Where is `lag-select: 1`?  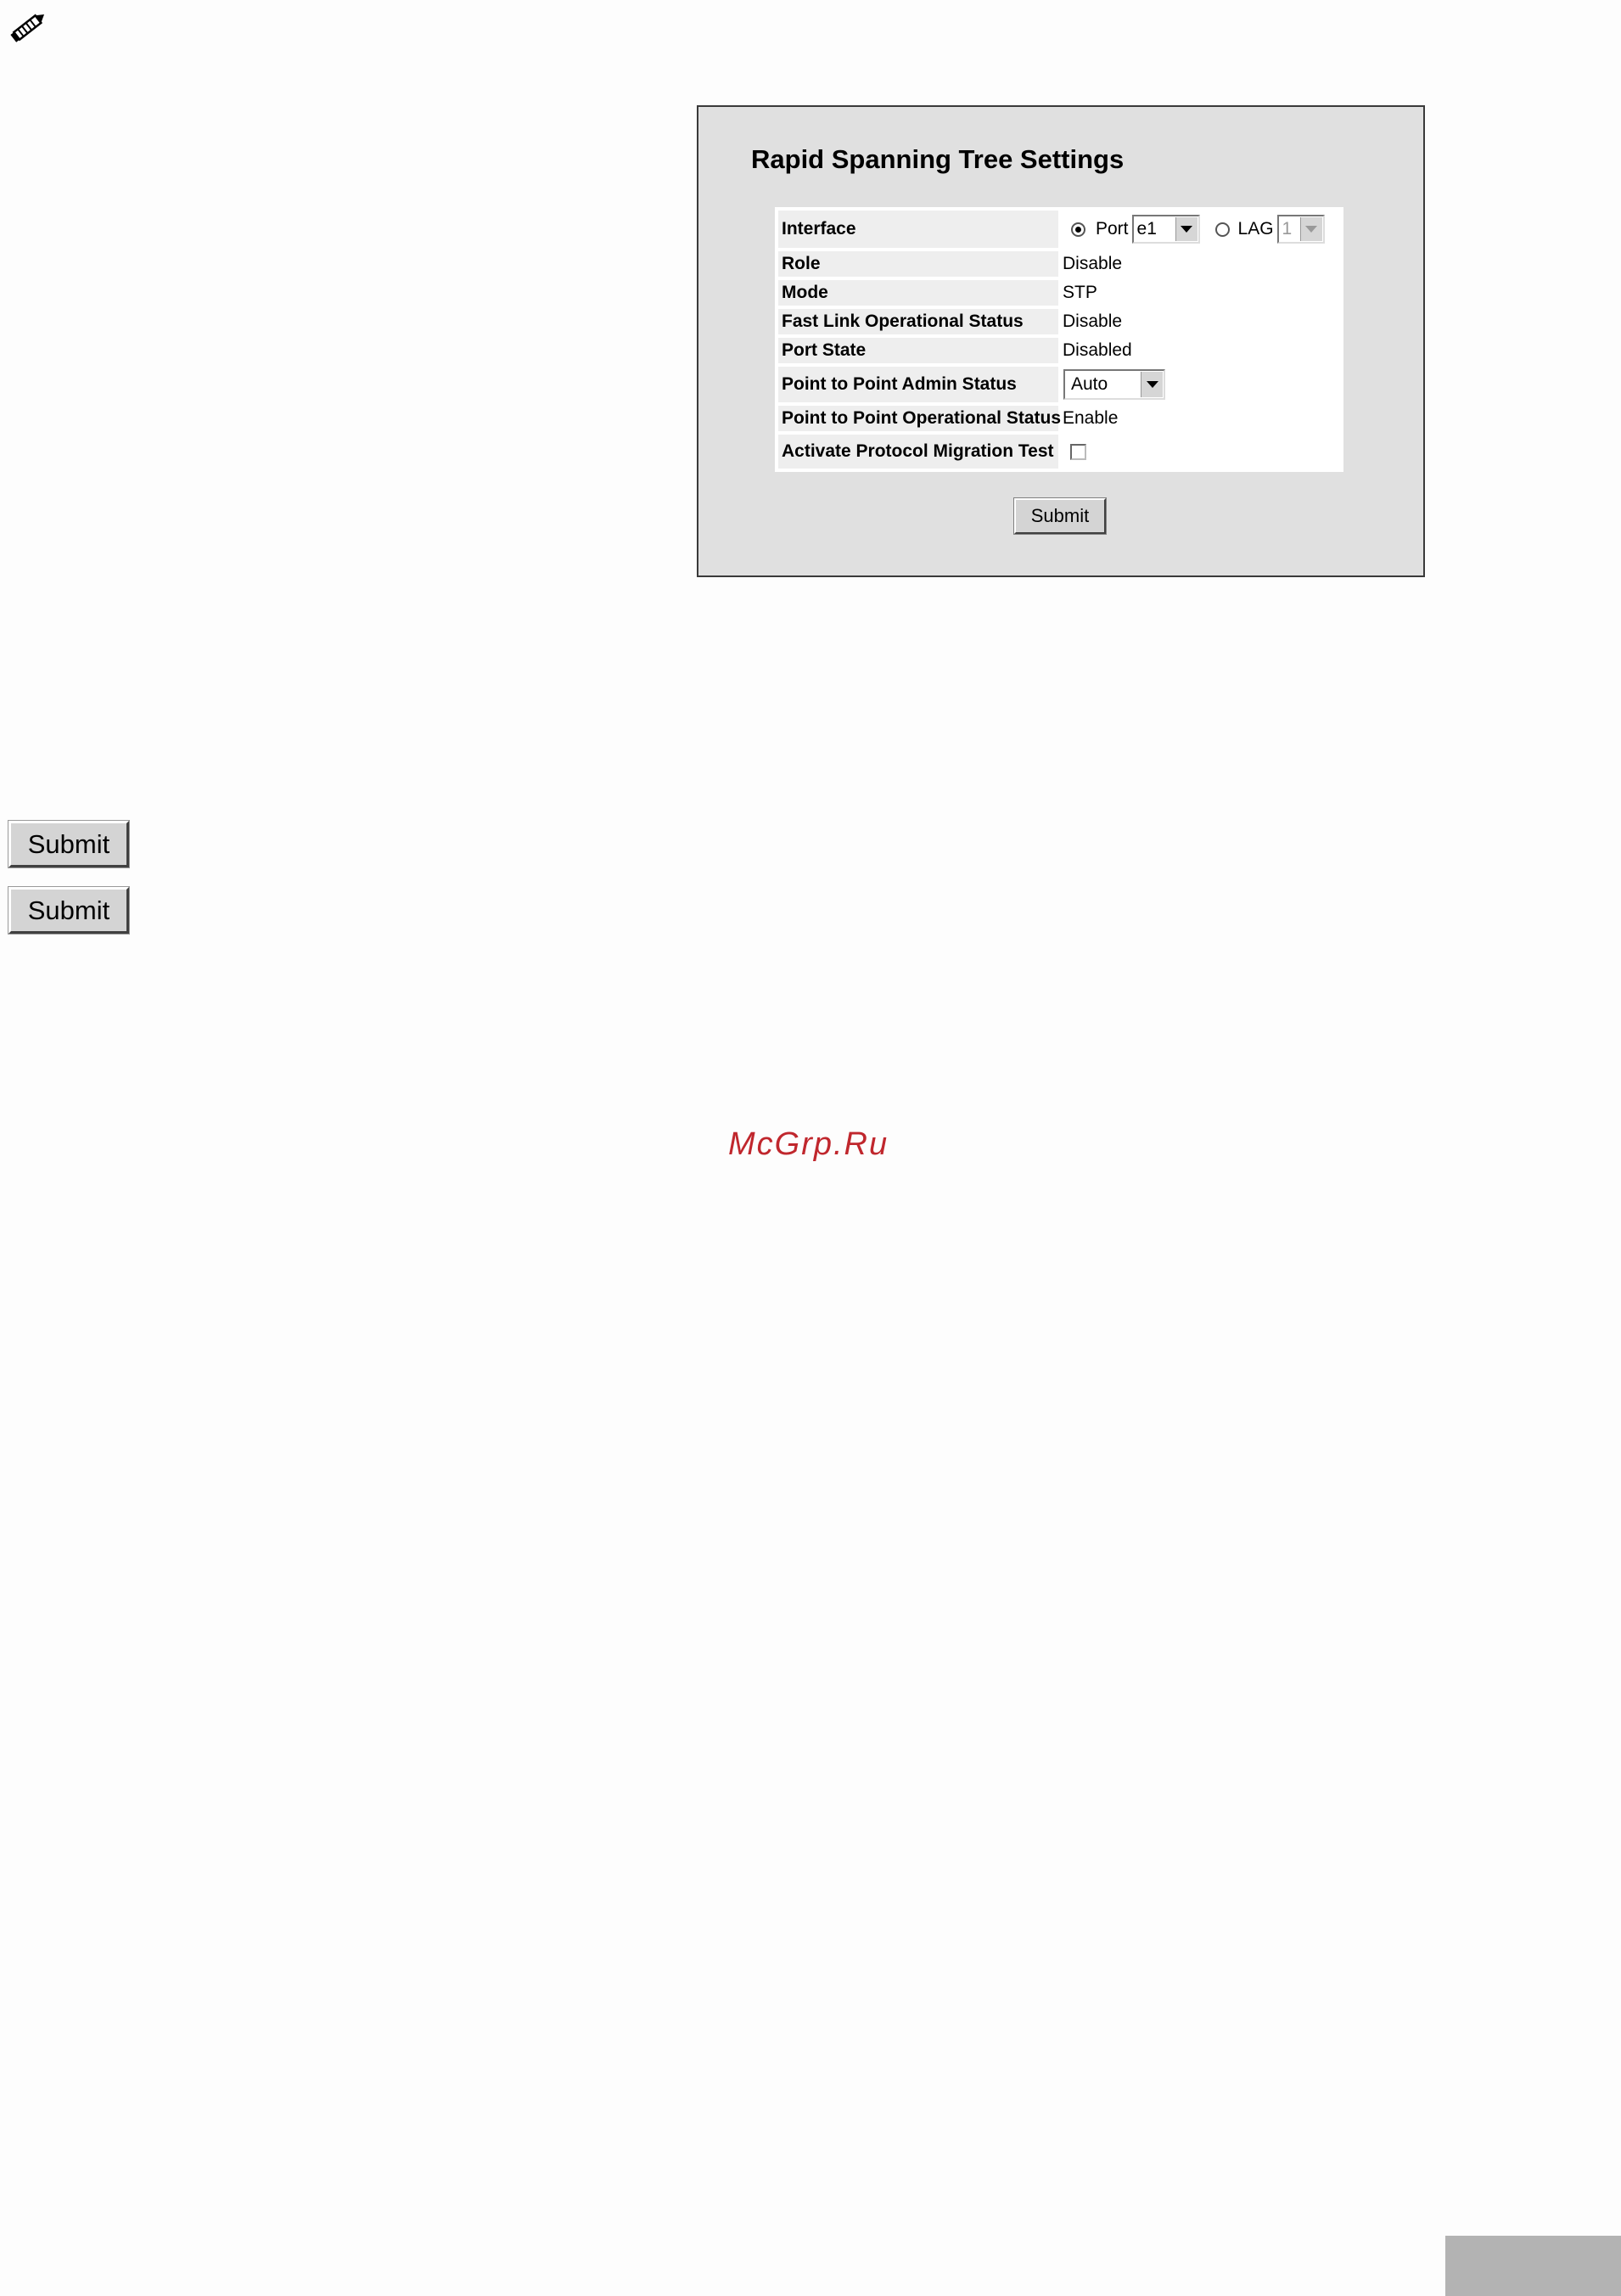 lag-select: 1 is located at coordinates (1301, 229).